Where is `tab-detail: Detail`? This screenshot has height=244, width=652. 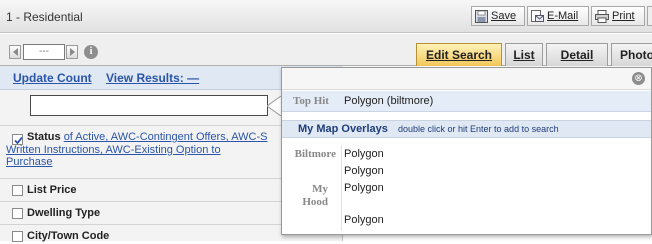
tab-detail: Detail is located at coordinates (577, 54).